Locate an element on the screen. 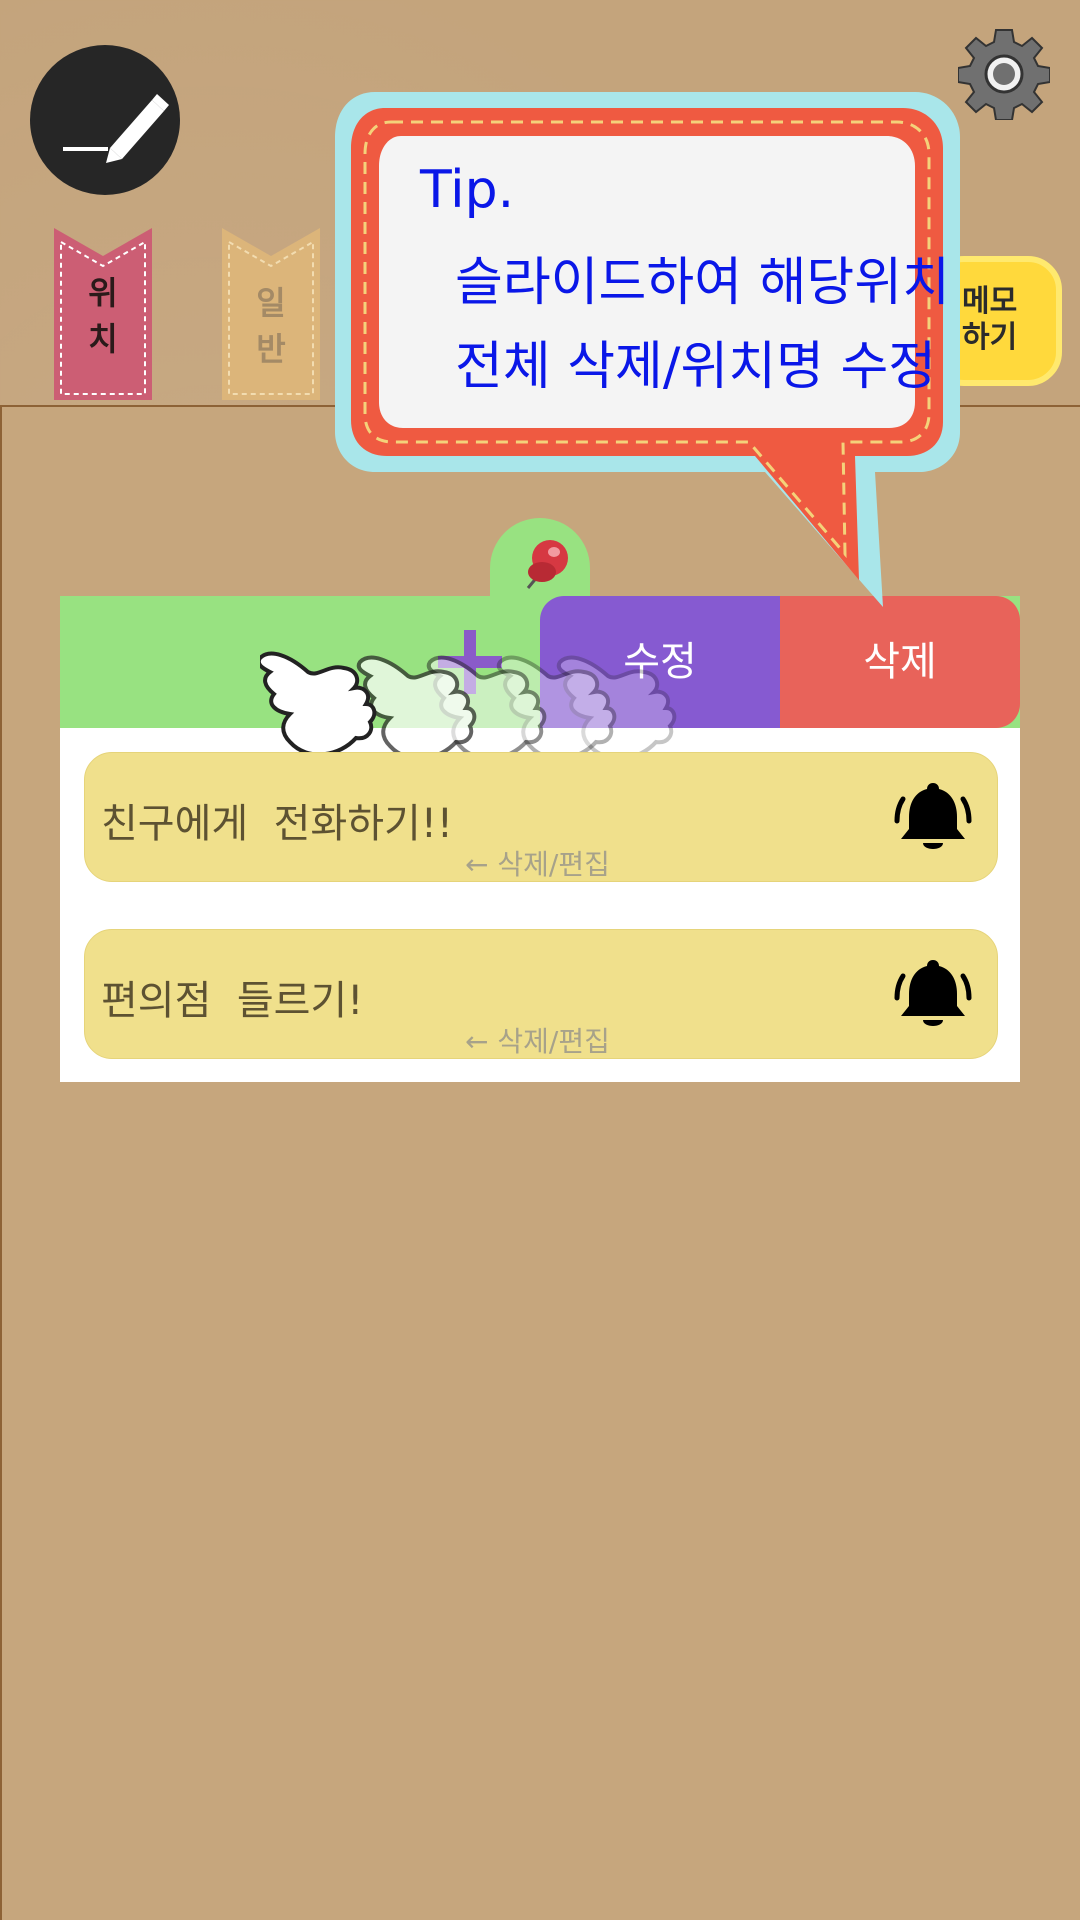 This screenshot has width=1080, height=1920. swipe-actions: 수정 삭제 is located at coordinates (780, 662).